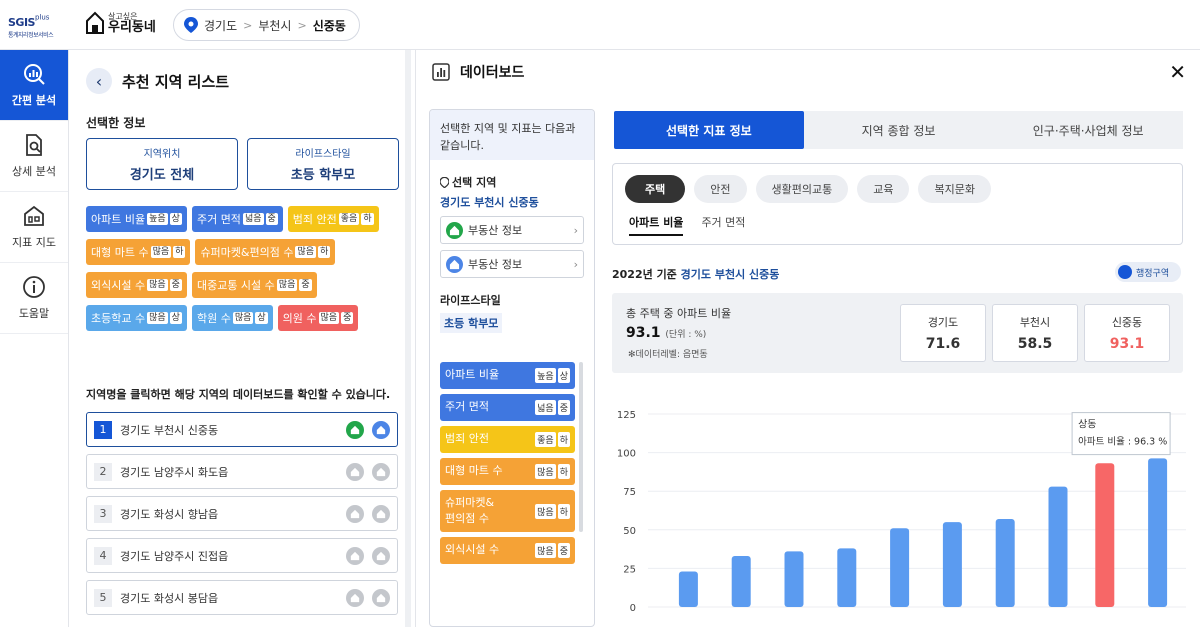 The height and width of the screenshot is (627, 1200). I want to click on metric-item: 대형 마트 수 많음 하, so click(507, 471).